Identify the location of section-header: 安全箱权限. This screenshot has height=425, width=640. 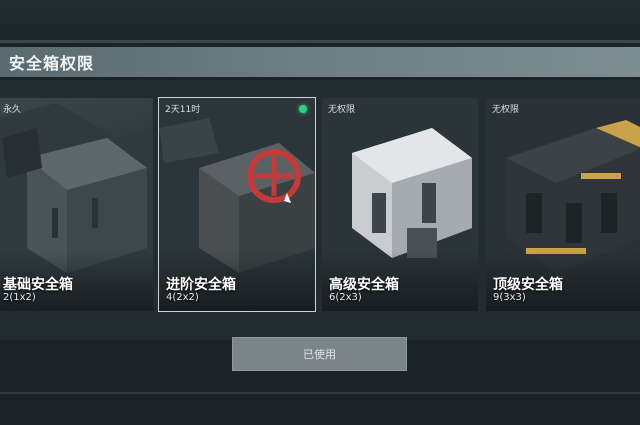
(320, 62).